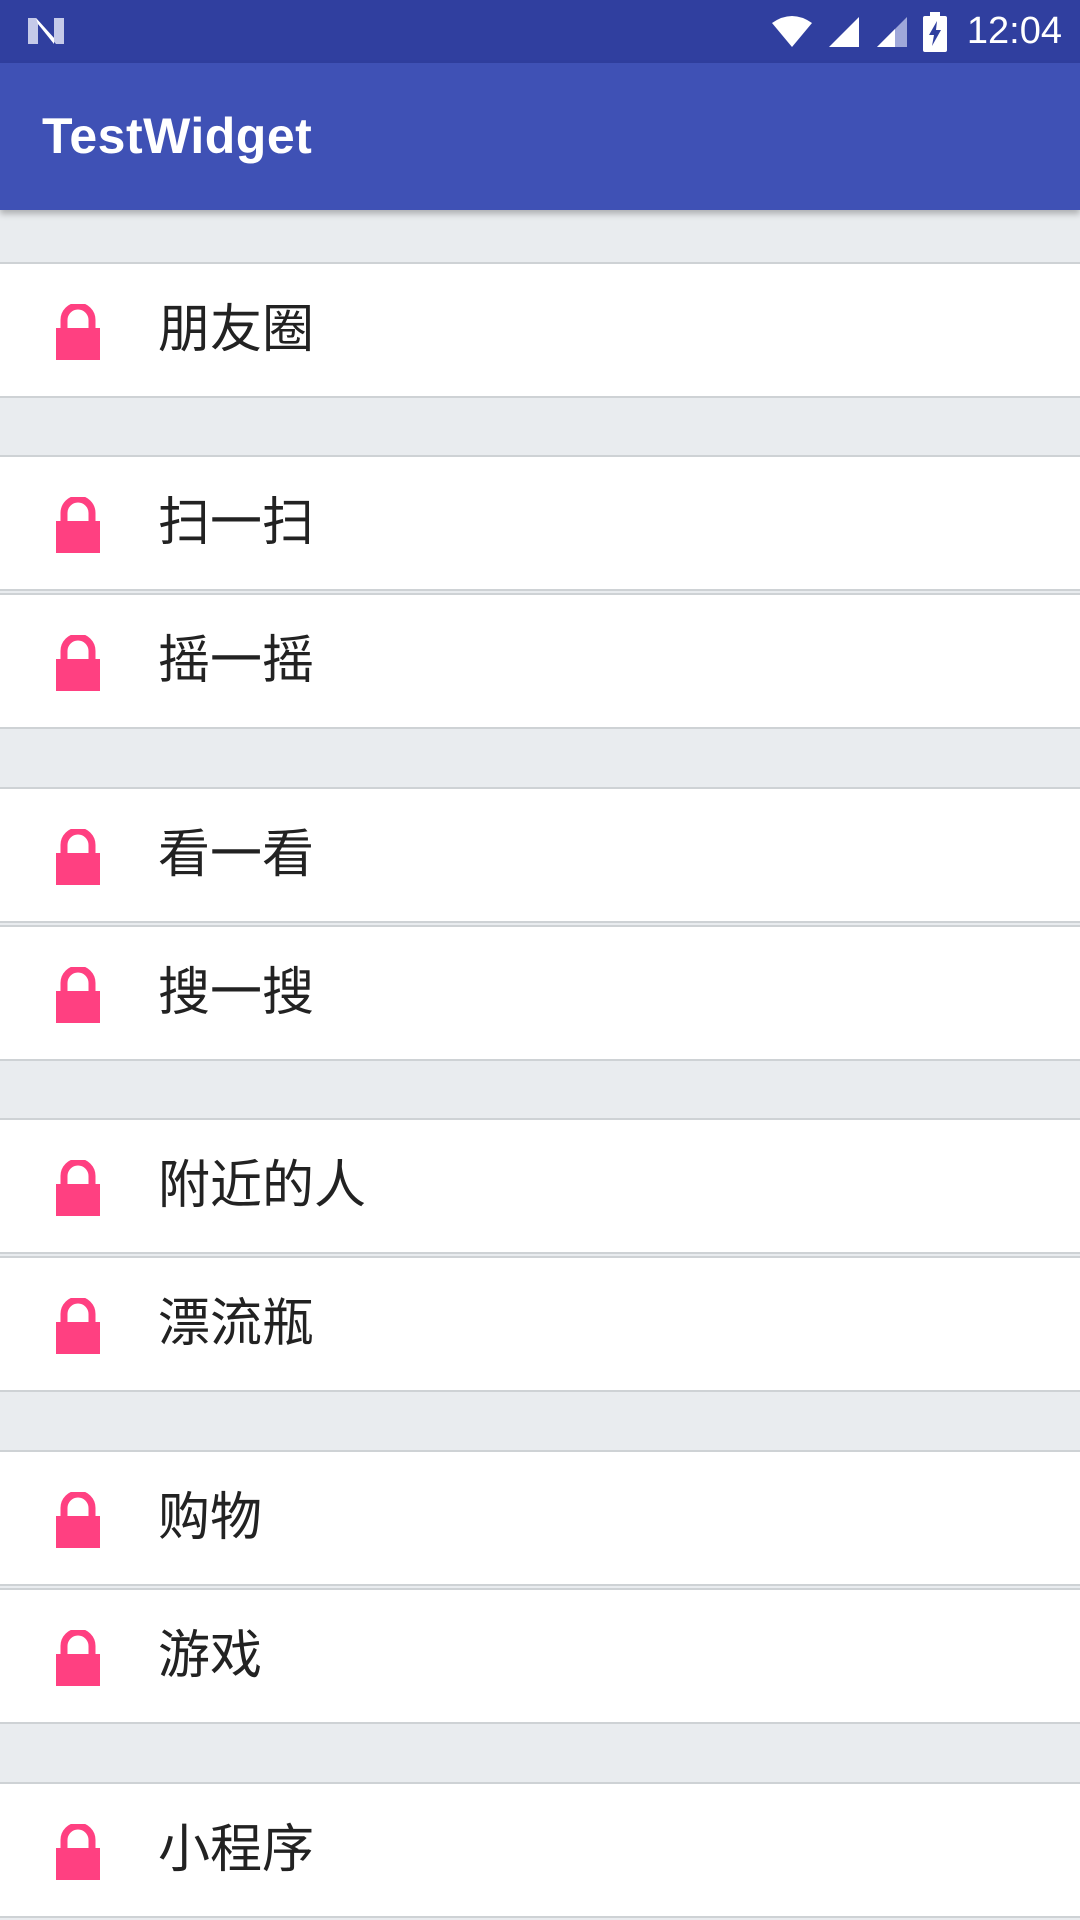  I want to click on app-title: TestWidget, so click(177, 136).